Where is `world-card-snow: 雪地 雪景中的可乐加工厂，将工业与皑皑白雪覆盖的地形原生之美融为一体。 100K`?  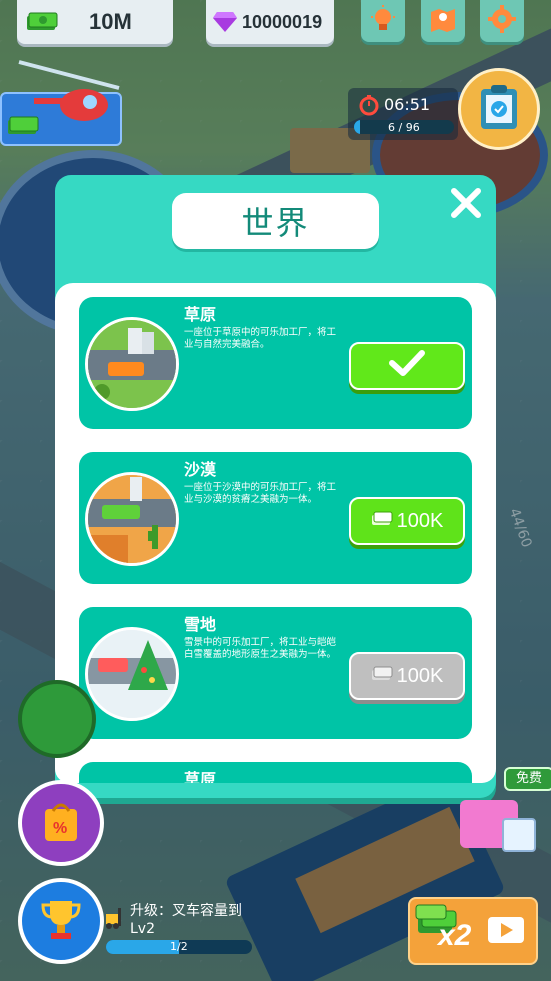
world-card-snow: 雪地 雪景中的可乐加工厂，将工业与皑皑白雪覆盖的地形原生之美融为一体。 100K is located at coordinates (275, 673).